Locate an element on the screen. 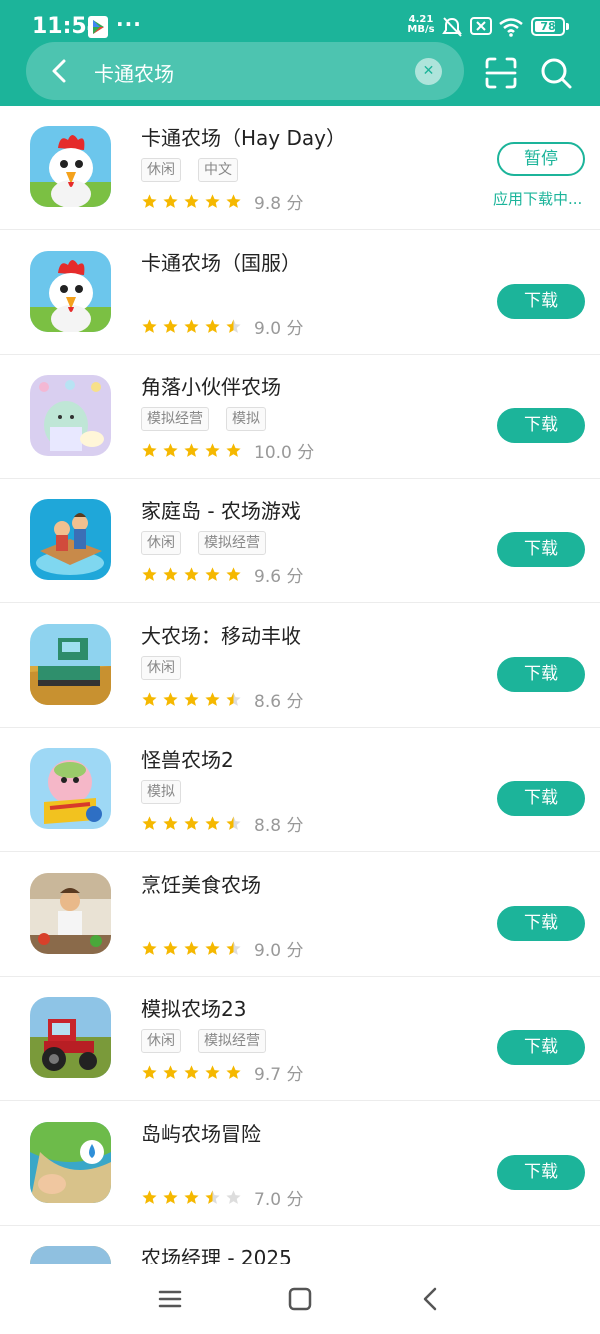 The image size is (600, 1334). app-name: 卡通农场（Hay Day） is located at coordinates (243, 136).